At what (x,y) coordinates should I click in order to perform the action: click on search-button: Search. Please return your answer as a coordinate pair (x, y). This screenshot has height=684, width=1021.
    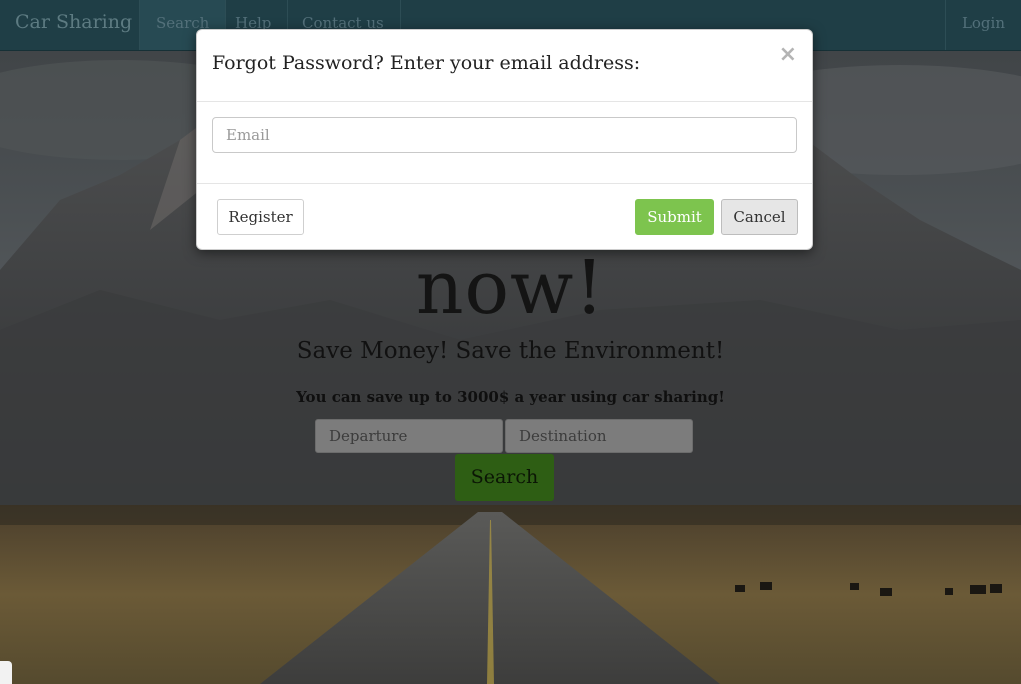
    Looking at the image, I should click on (504, 477).